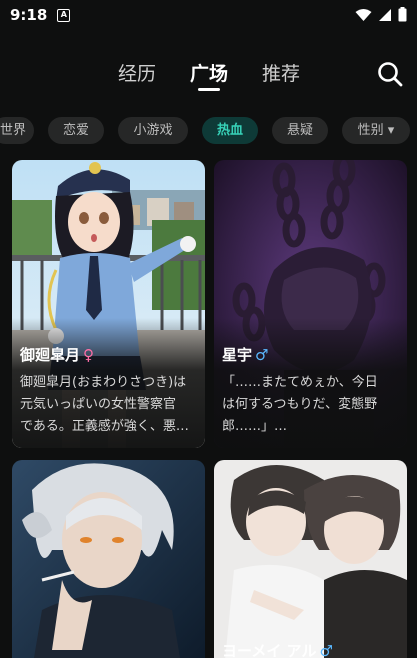 Image resolution: width=417 pixels, height=658 pixels. What do you see at coordinates (300, 130) in the screenshot?
I see `filter-chip-mystery: 悬疑` at bounding box center [300, 130].